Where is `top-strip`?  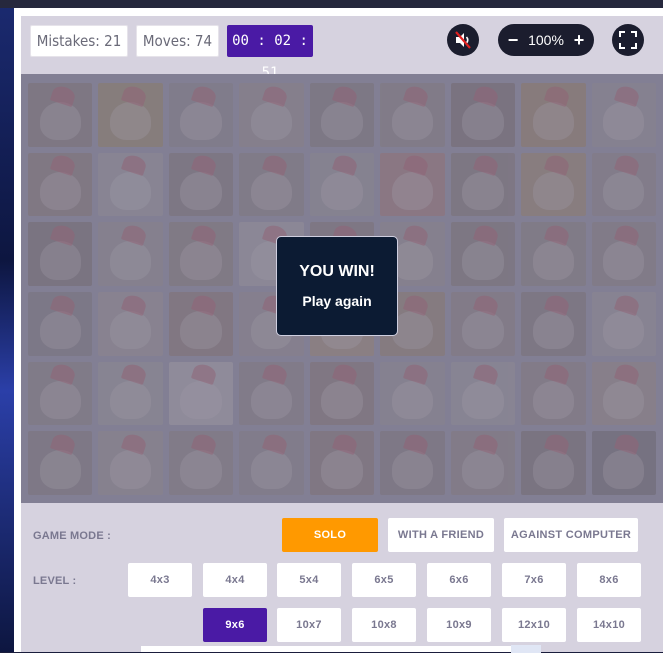
top-strip is located at coordinates (331, 4).